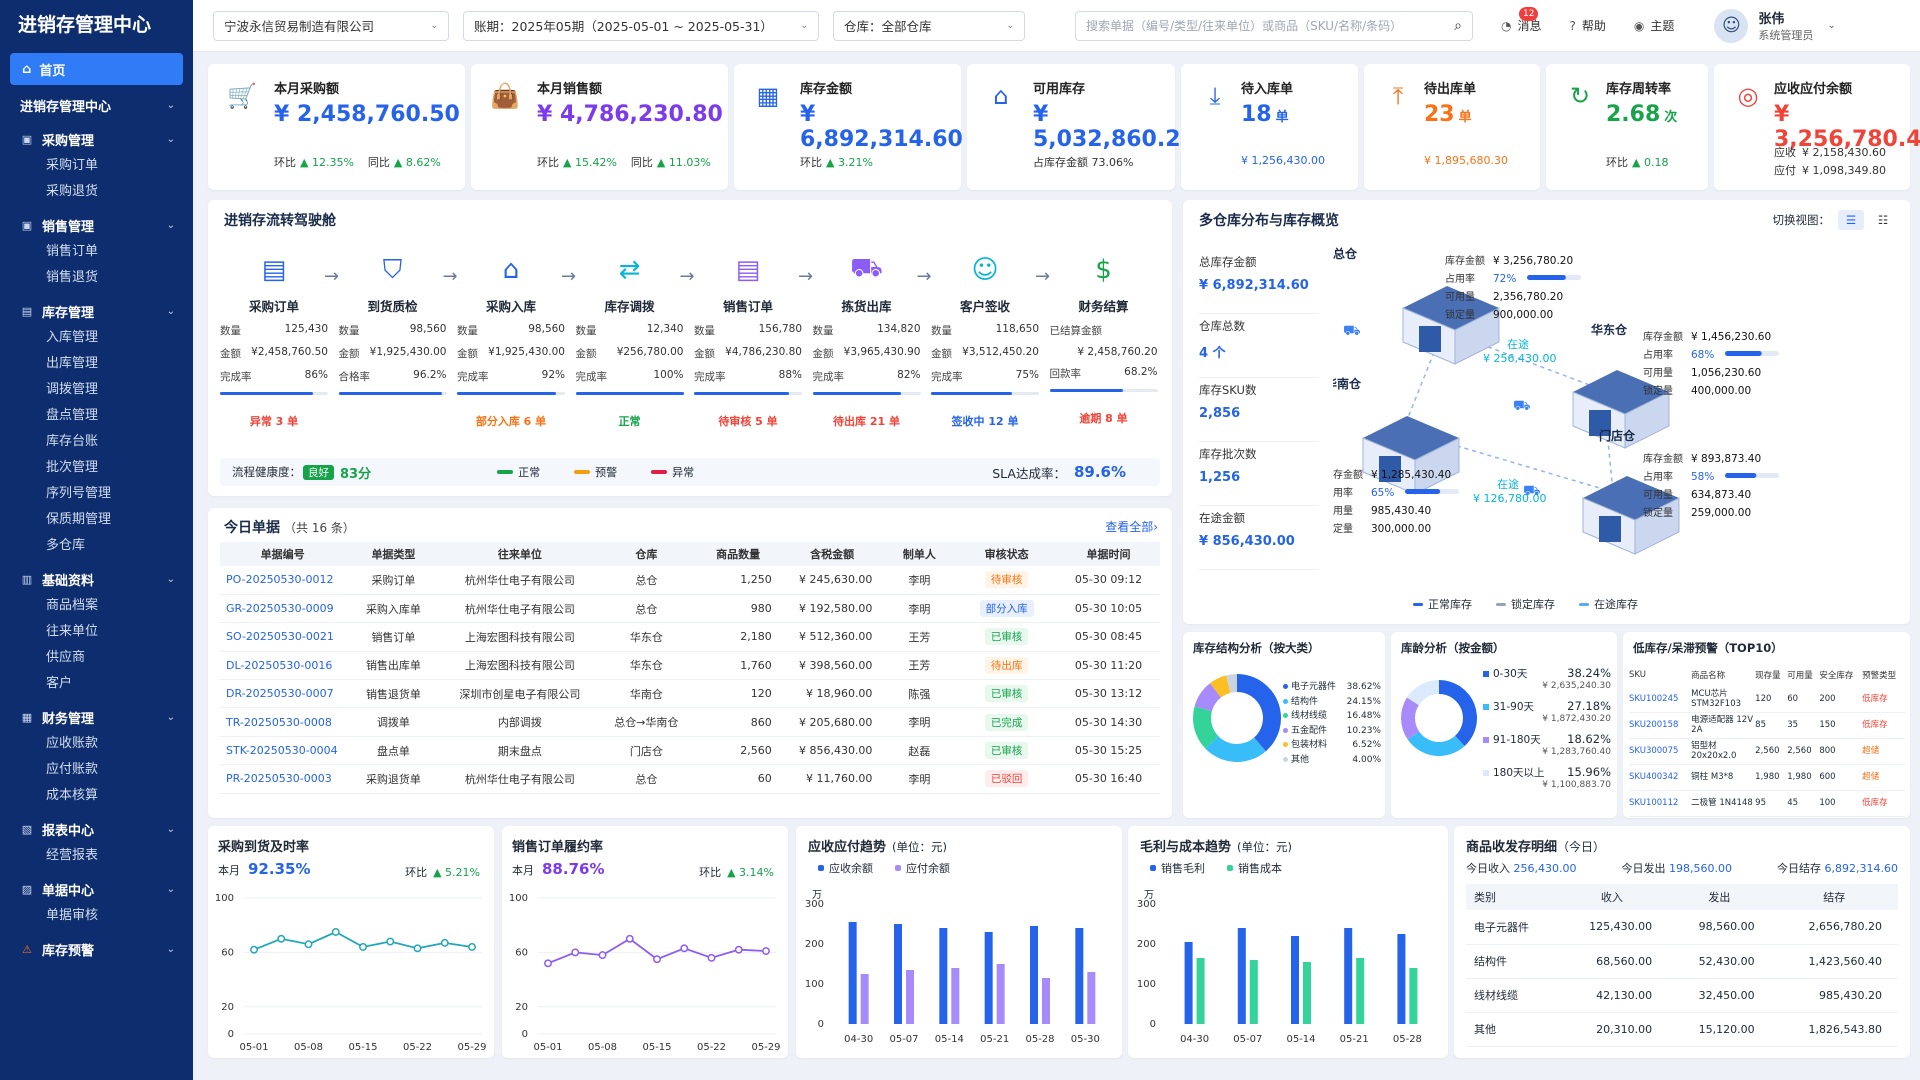 The height and width of the screenshot is (1080, 1920). Describe the element at coordinates (96, 390) in the screenshot. I see `sidebar-item: 调拨管理` at that location.